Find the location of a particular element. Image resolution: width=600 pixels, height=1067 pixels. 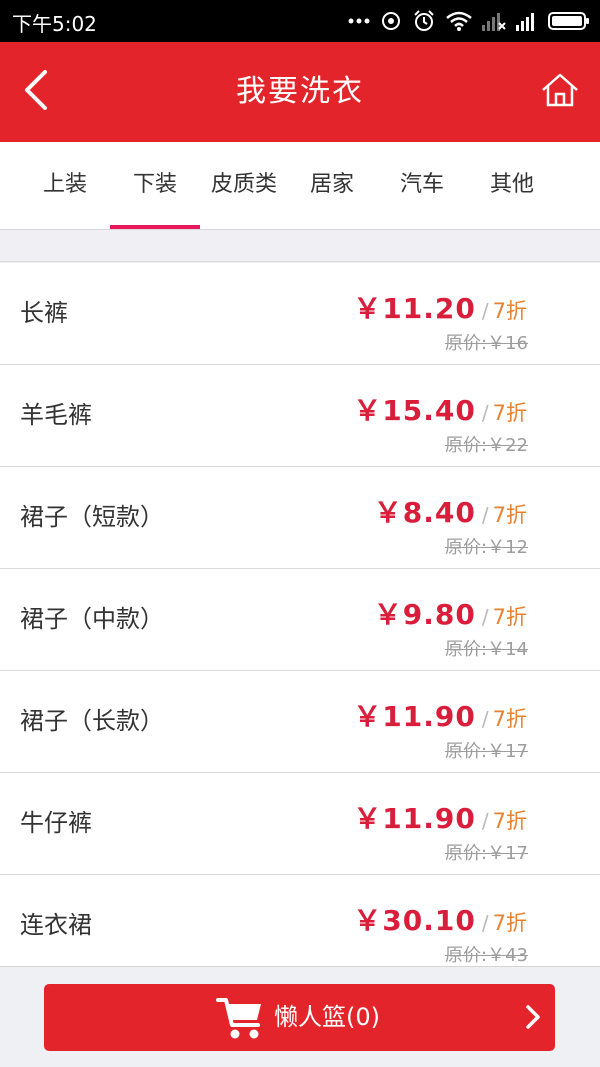

tab-leather: 皮质类 is located at coordinates (244, 186).